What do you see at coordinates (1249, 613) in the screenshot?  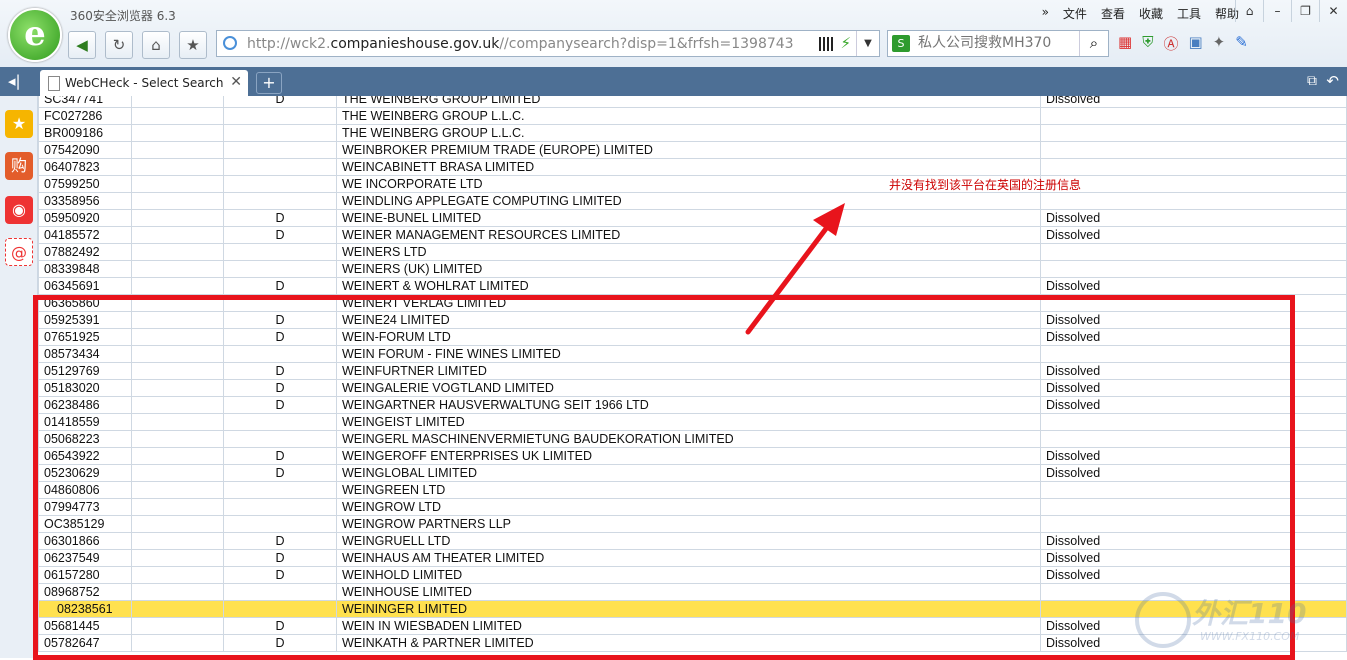 I see `watermark-text: 外汇110` at bounding box center [1249, 613].